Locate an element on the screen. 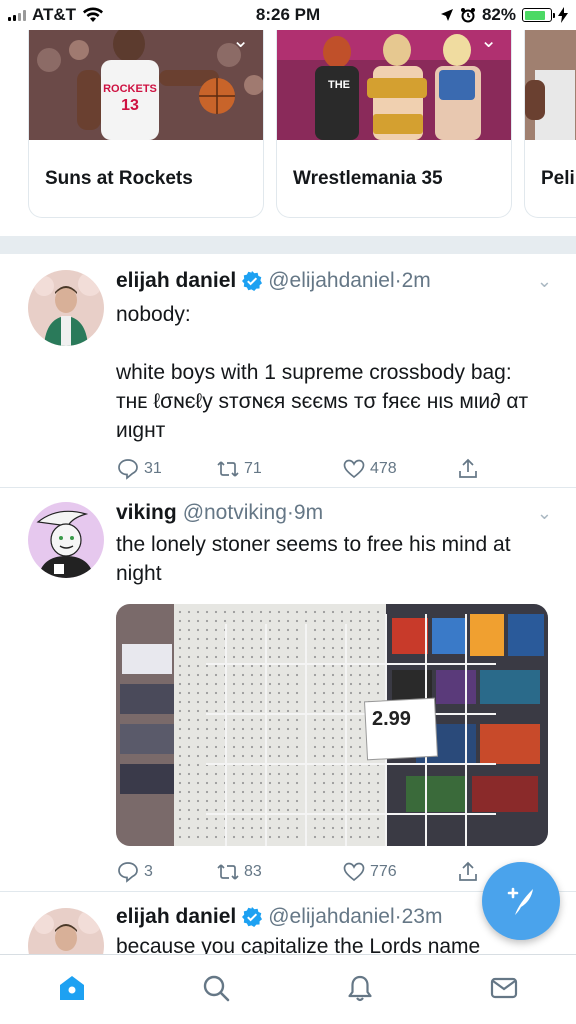 The width and height of the screenshot is (576, 1024). battery-fill is located at coordinates (534, 15).